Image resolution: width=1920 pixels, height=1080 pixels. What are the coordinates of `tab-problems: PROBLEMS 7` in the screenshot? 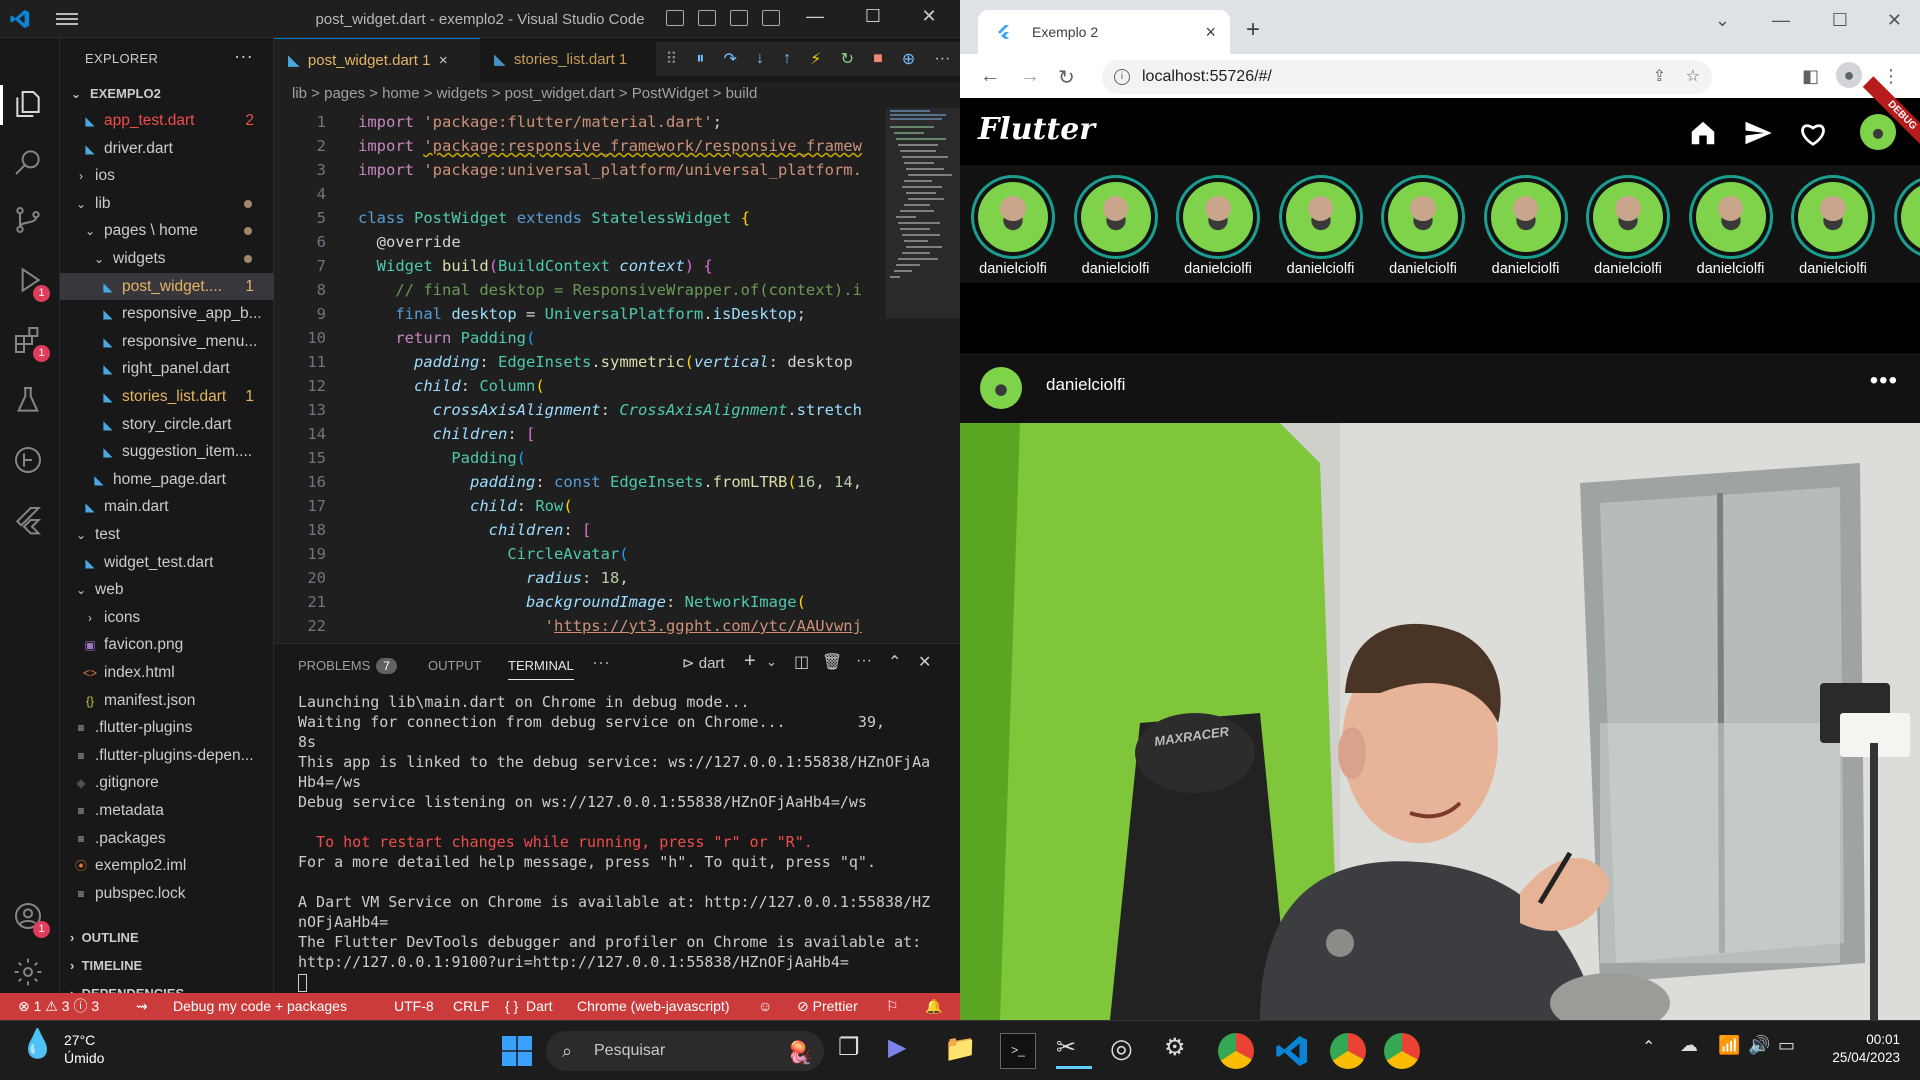 It's located at (347, 666).